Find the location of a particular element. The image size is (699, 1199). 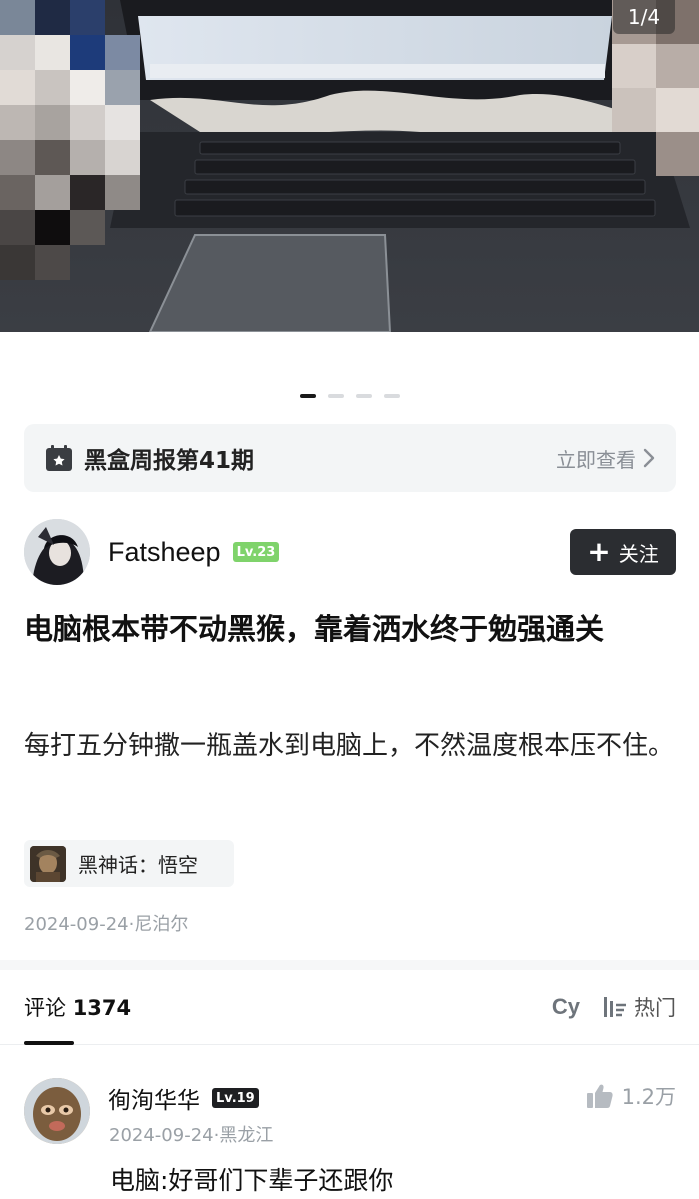

plus-icon: + is located at coordinates (599, 551).